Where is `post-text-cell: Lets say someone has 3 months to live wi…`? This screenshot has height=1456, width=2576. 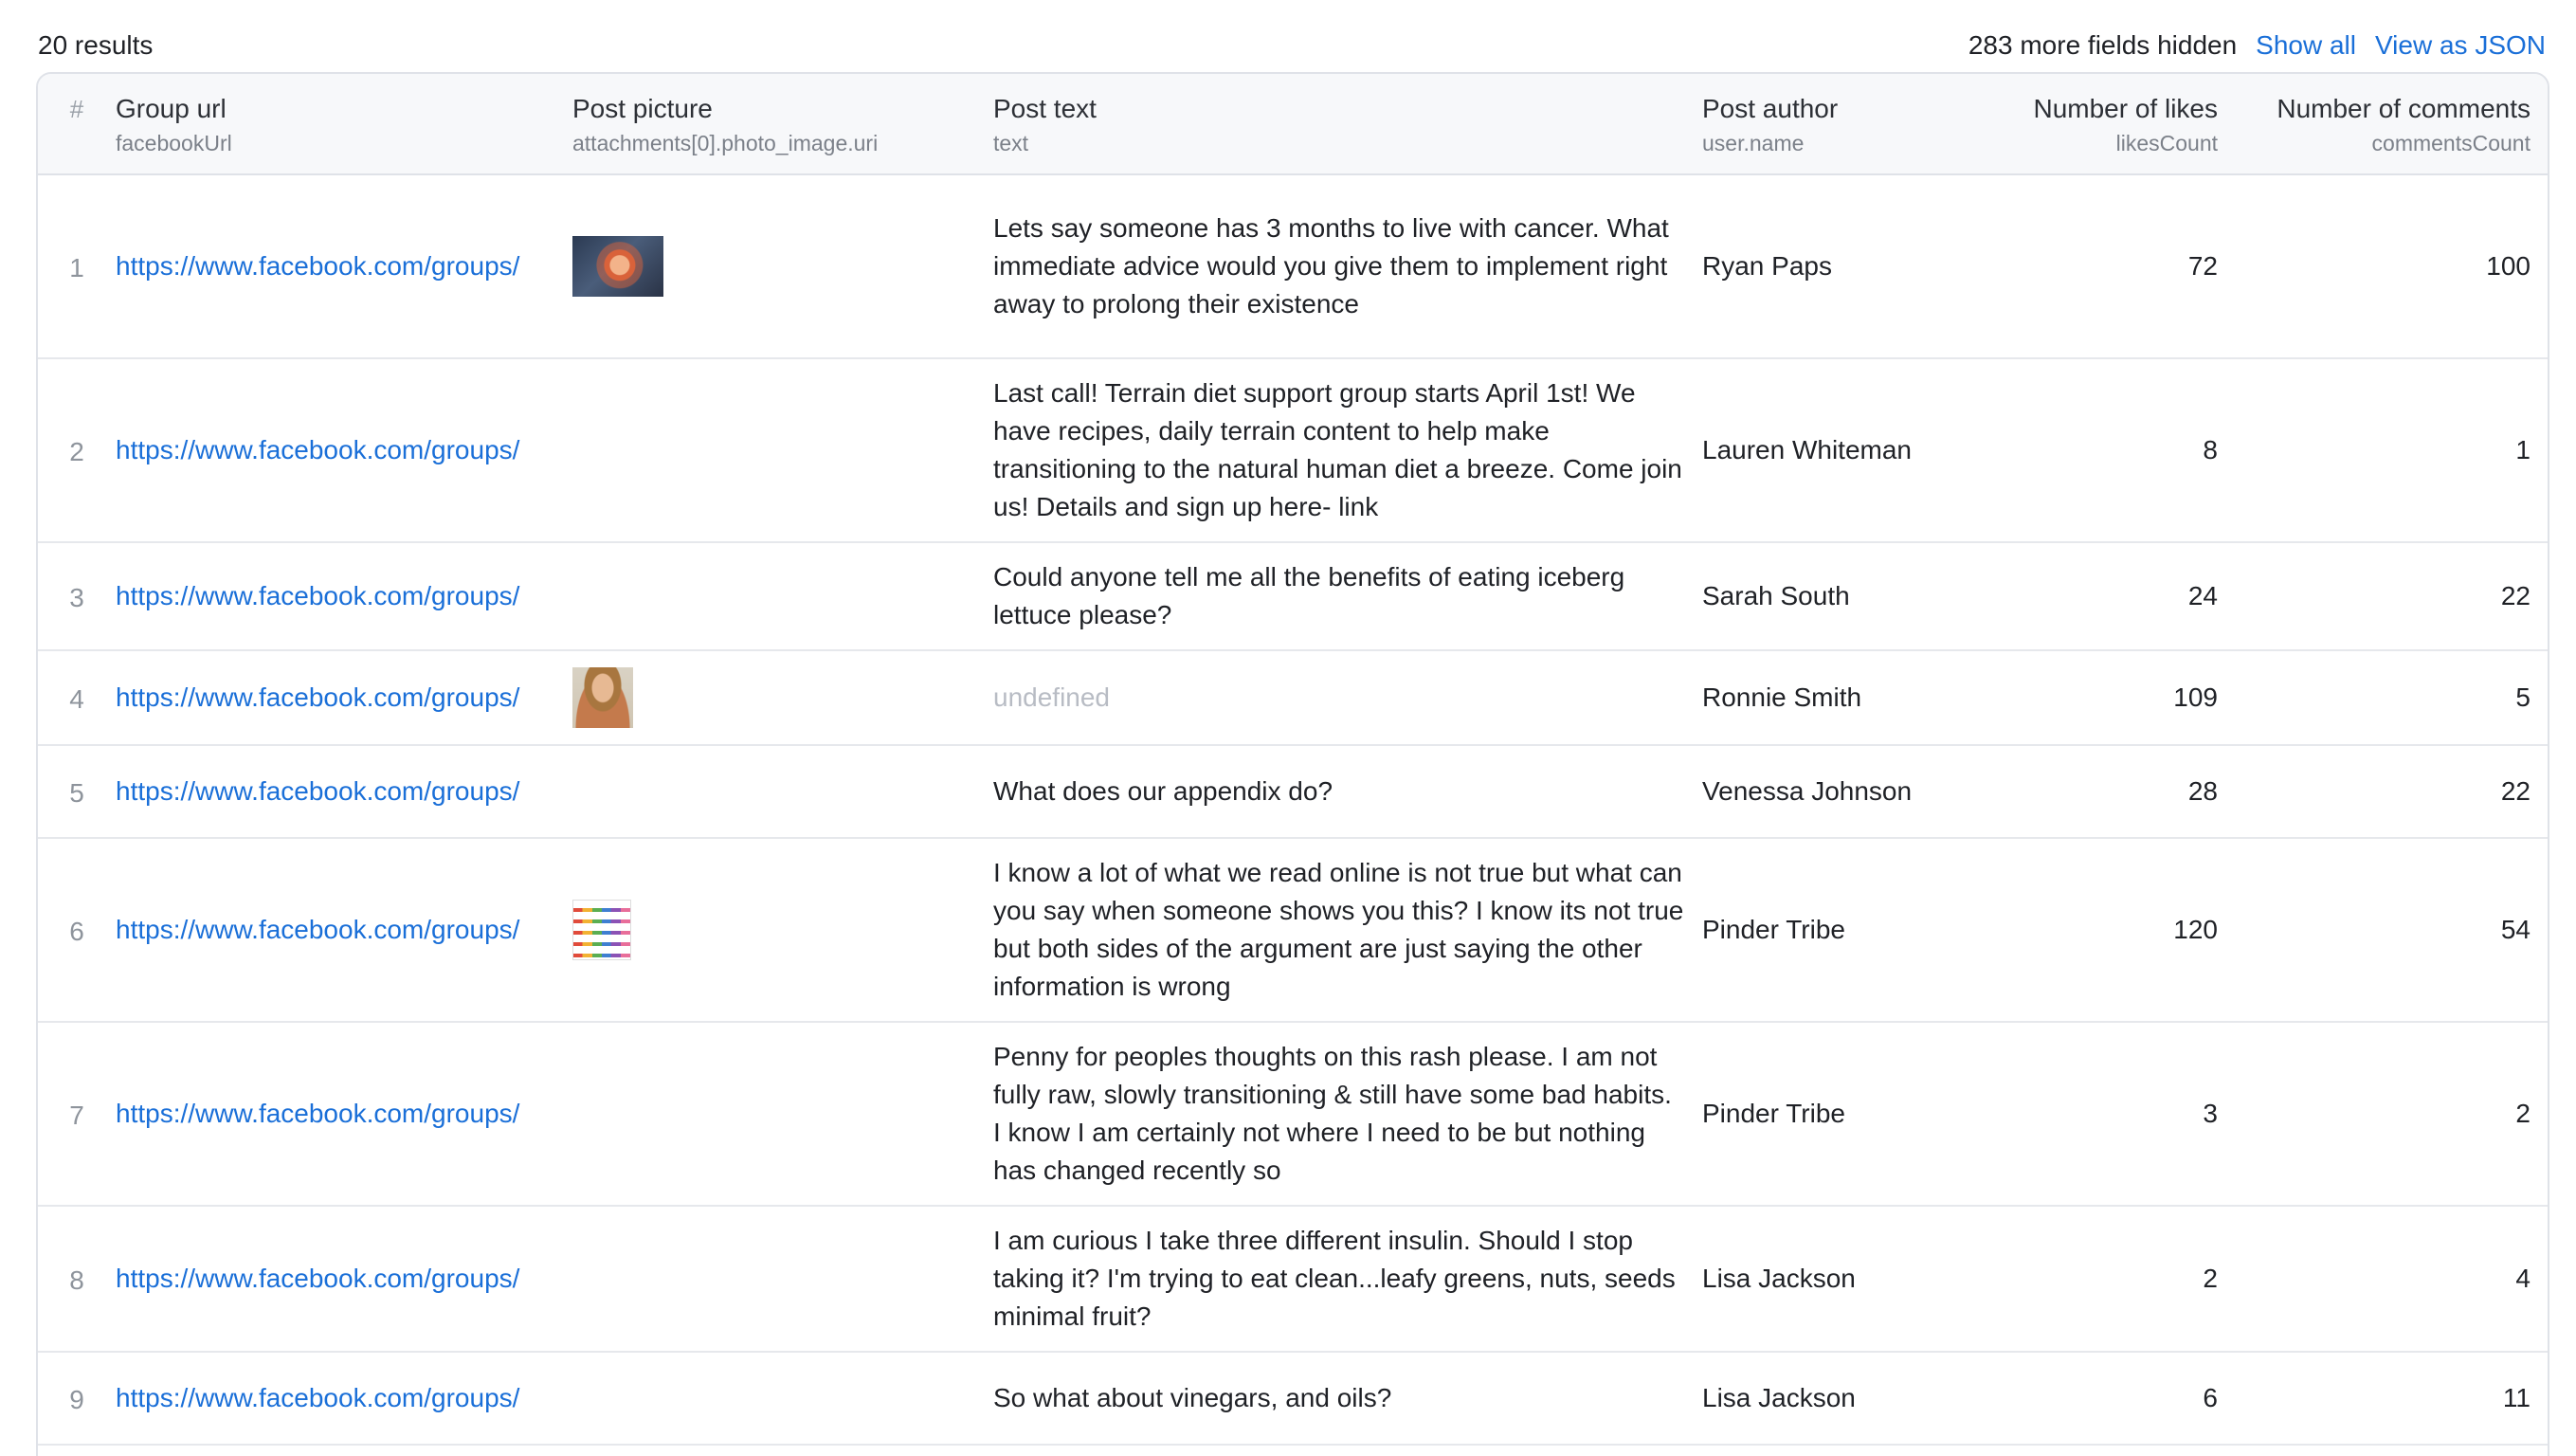 post-text-cell: Lets say someone has 3 months to live wi… is located at coordinates (1347, 266).